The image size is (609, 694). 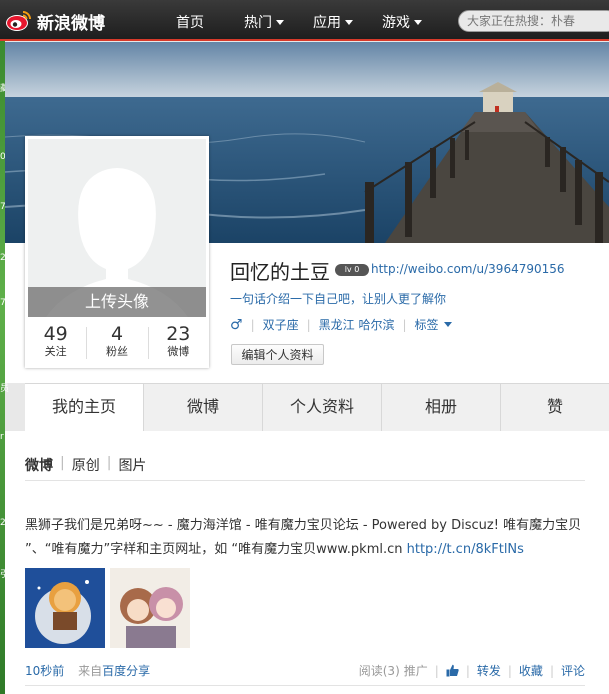 I want to click on post-footer: 10秒前 来自百度分享 阅读(3) 推广 | | 转发 | 收藏 | 评论, so click(x=305, y=670).